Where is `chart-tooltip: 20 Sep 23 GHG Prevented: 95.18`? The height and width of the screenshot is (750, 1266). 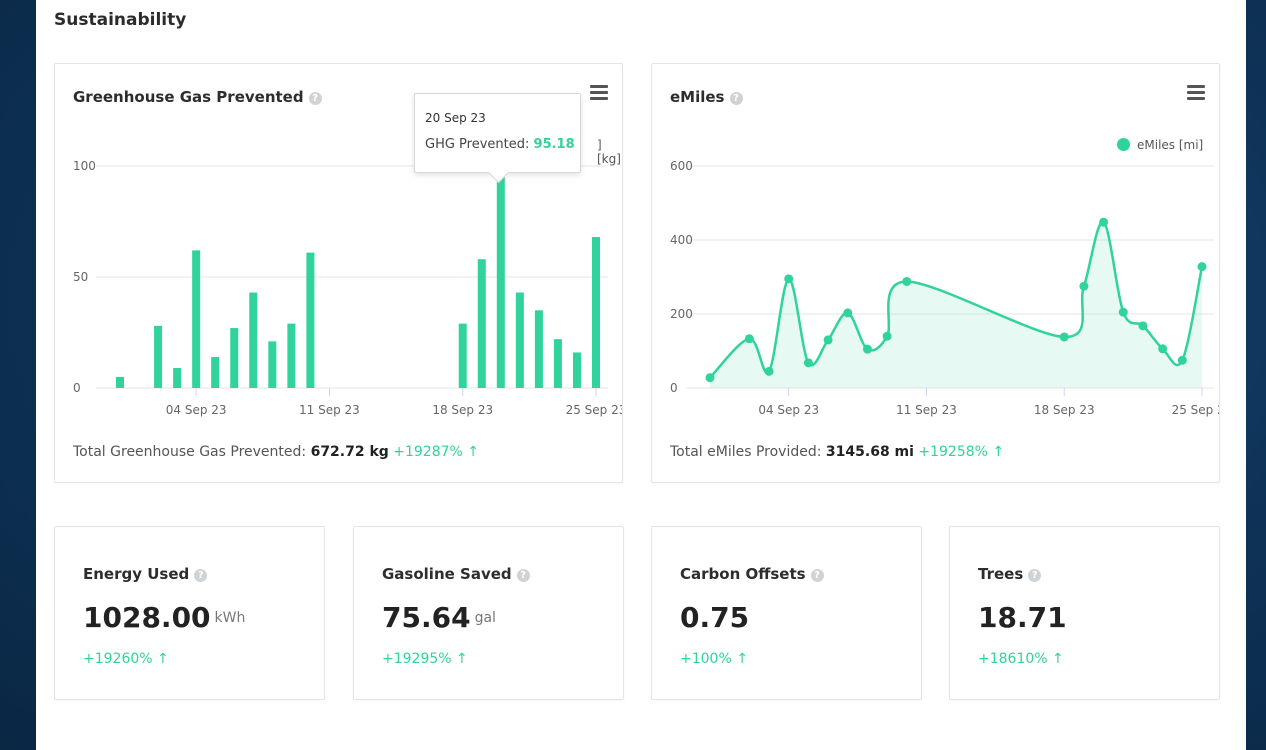
chart-tooltip: 20 Sep 23 GHG Prevented: 95.18 is located at coordinates (497, 138).